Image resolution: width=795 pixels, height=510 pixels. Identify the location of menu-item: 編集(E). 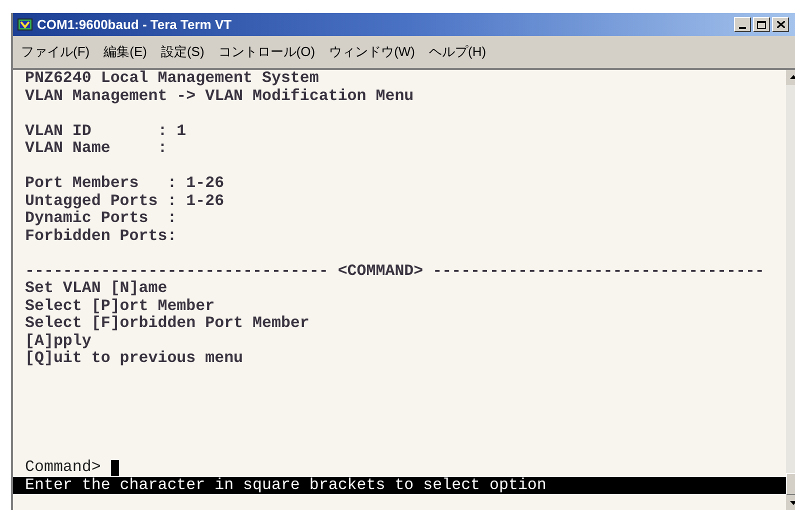
(125, 52).